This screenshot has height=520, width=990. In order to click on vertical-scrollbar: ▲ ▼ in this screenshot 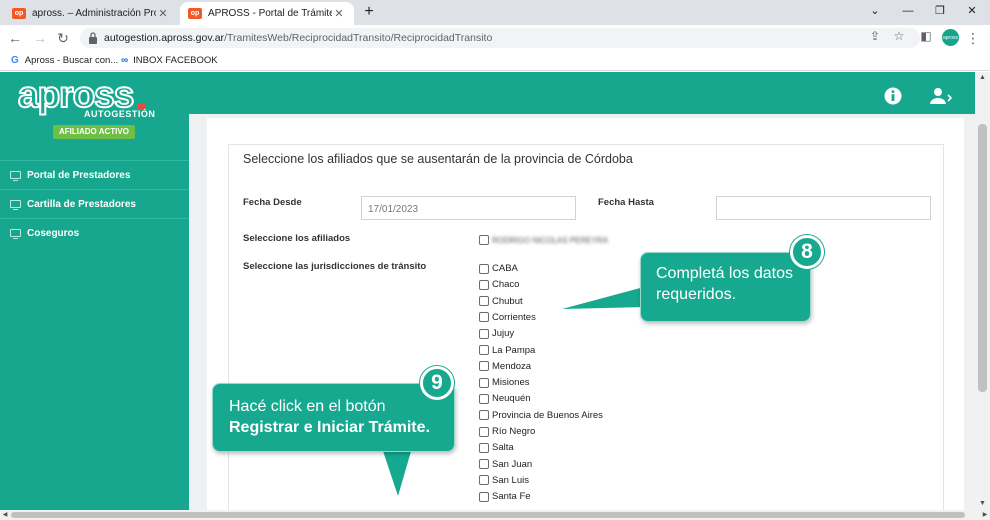, I will do `click(982, 291)`.